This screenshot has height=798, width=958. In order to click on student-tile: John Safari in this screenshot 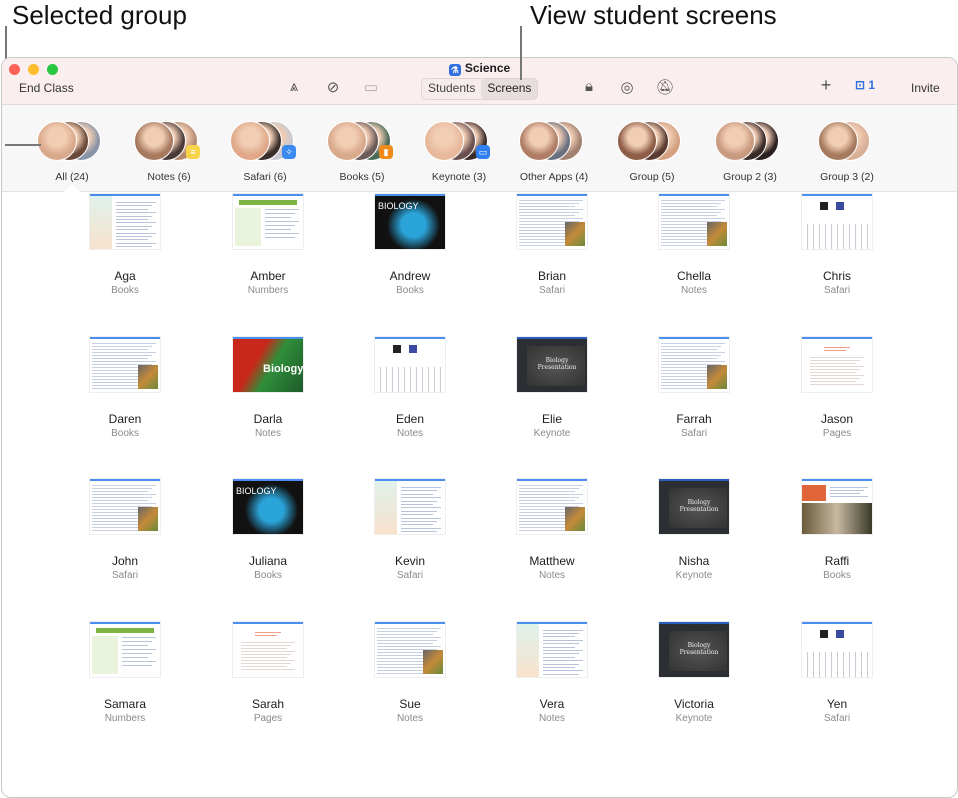, I will do `click(125, 530)`.